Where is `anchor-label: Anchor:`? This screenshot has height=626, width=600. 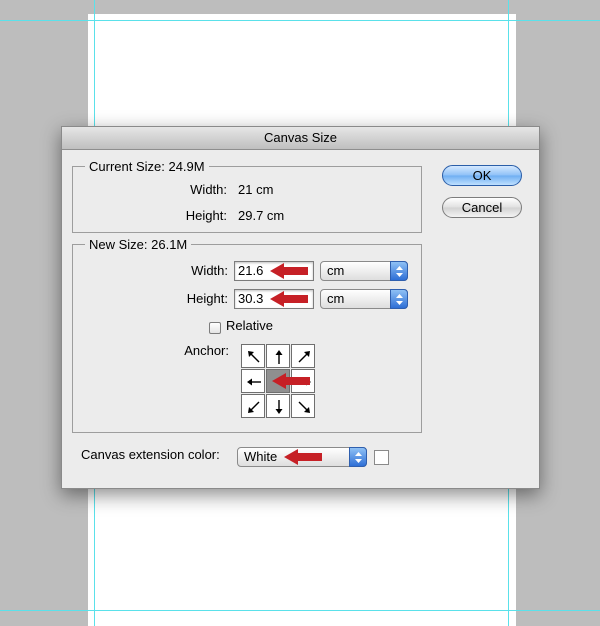
anchor-label: Anchor: is located at coordinates (206, 350).